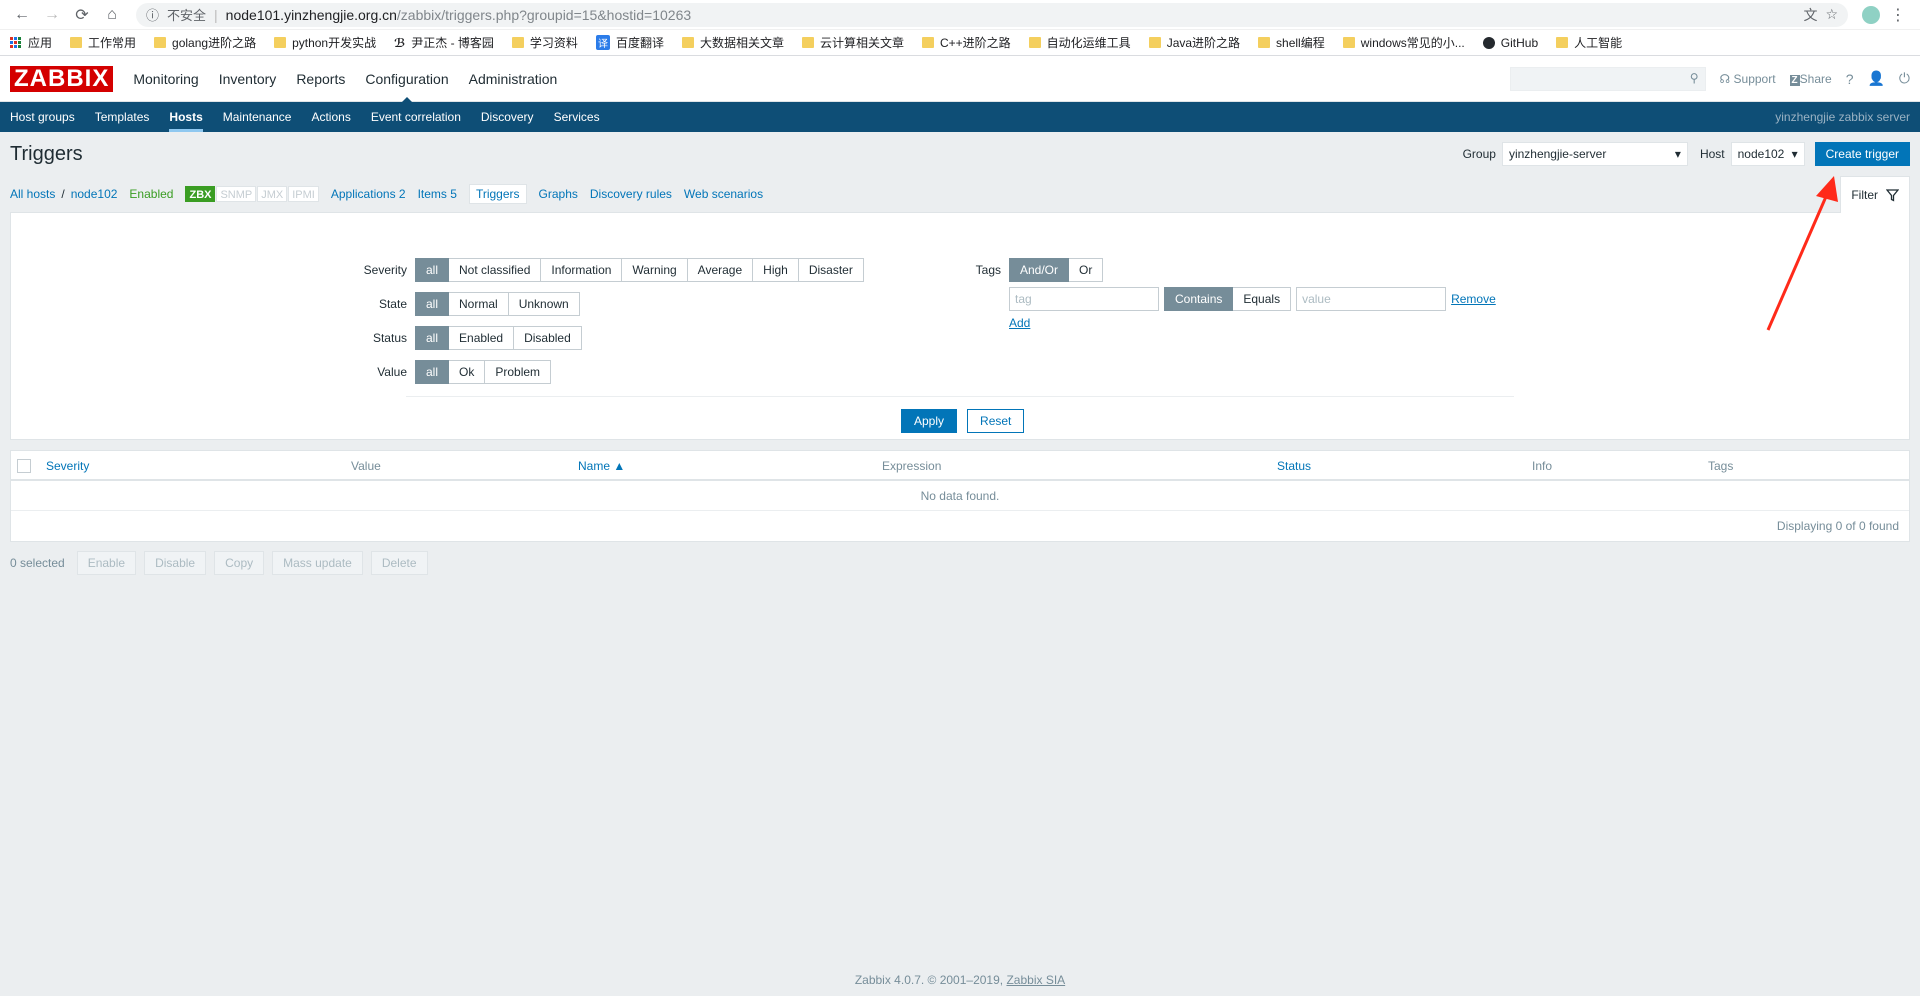 This screenshot has width=1920, height=996. Describe the element at coordinates (558, 194) in the screenshot. I see `tab-graphs: Graphs` at that location.